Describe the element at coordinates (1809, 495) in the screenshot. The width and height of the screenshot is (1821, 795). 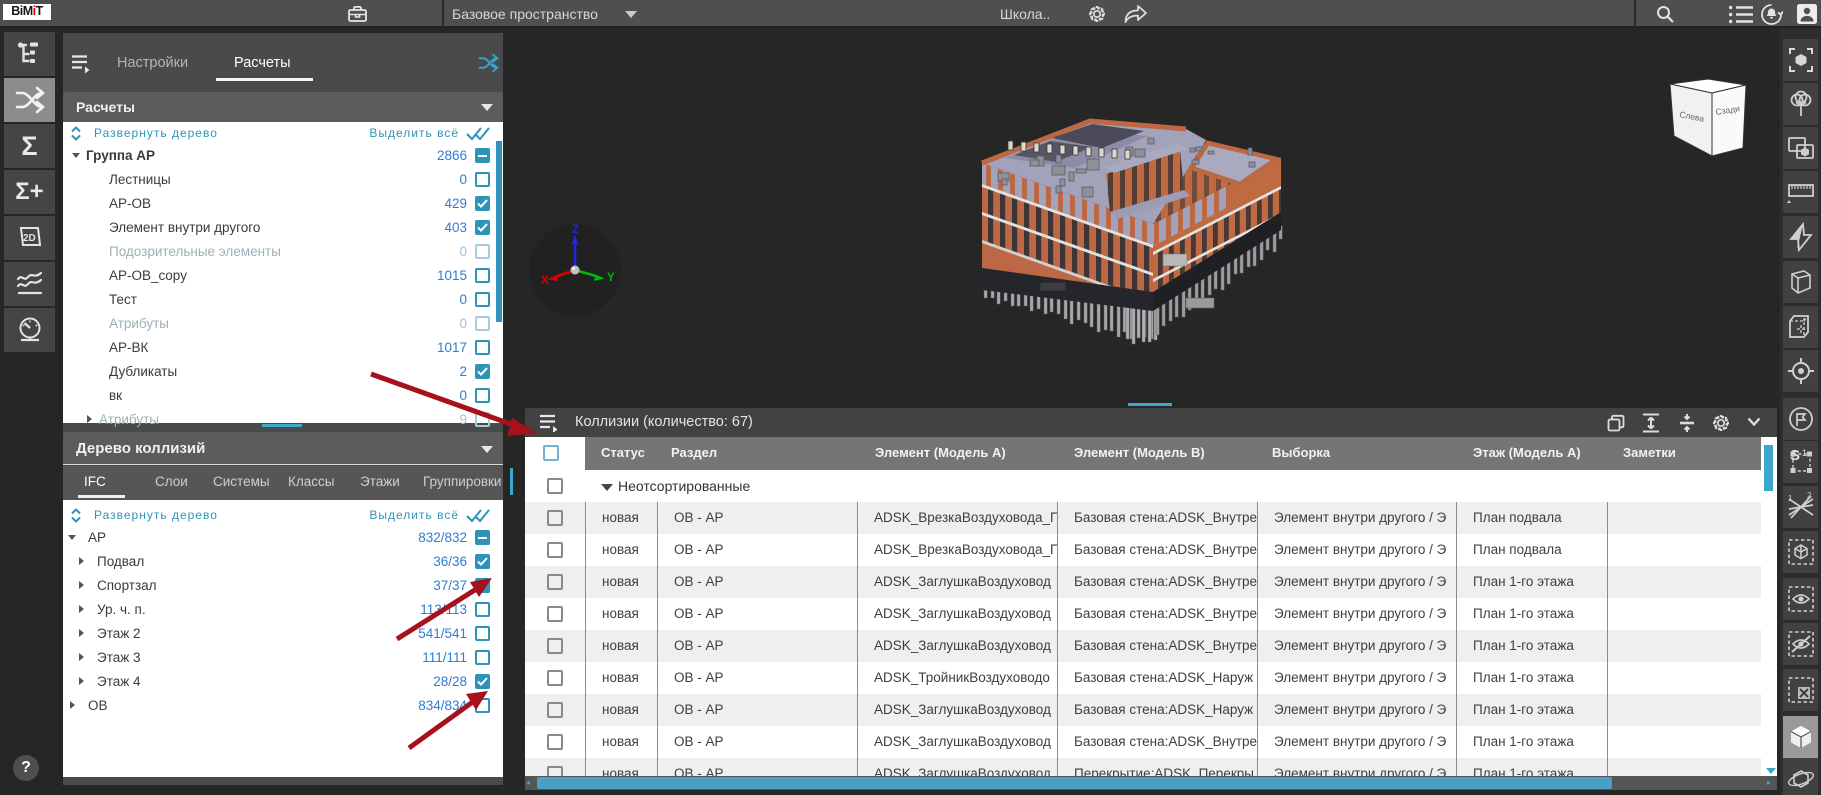
I see `svg-text: 2` at that location.